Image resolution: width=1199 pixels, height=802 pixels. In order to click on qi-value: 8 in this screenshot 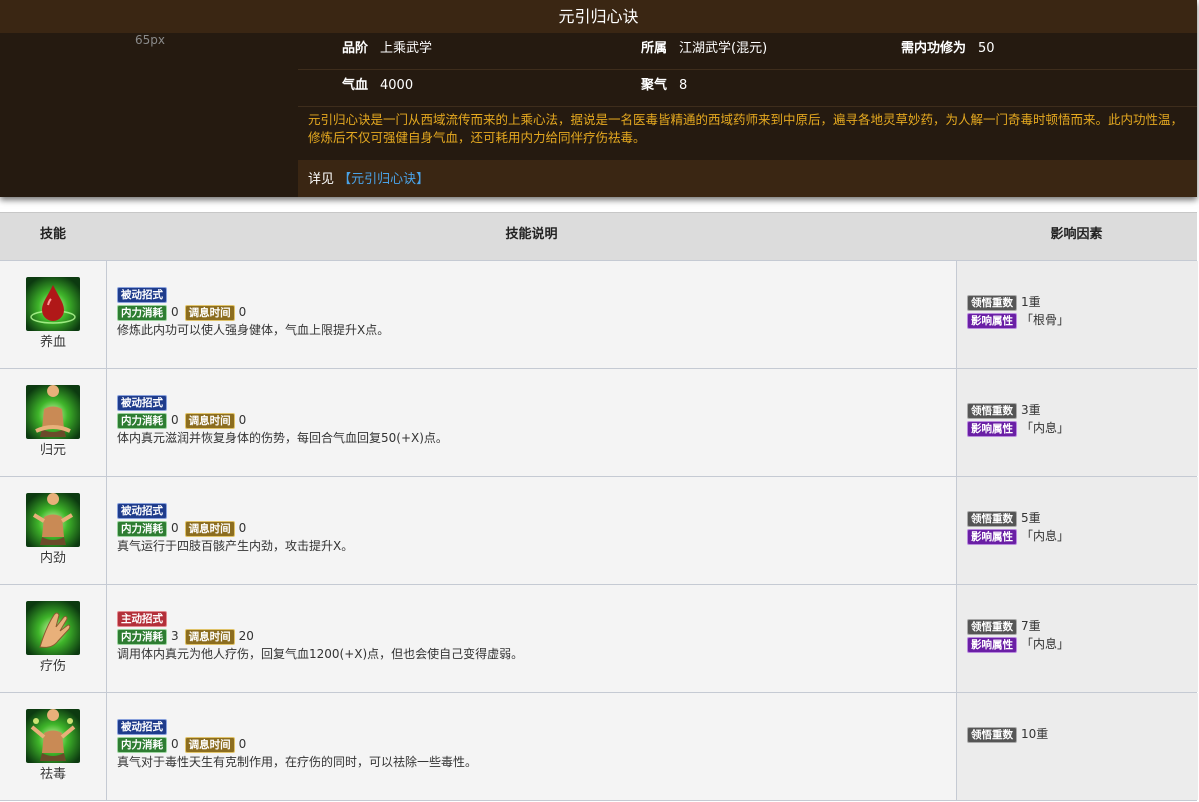, I will do `click(683, 85)`.